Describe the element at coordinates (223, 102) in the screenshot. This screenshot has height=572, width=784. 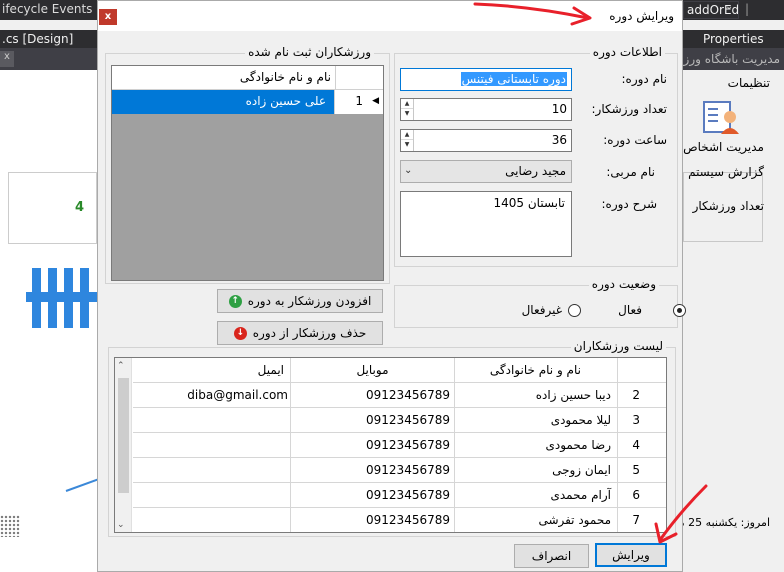
I see `registered-name-cell: علی حسین زاده` at that location.